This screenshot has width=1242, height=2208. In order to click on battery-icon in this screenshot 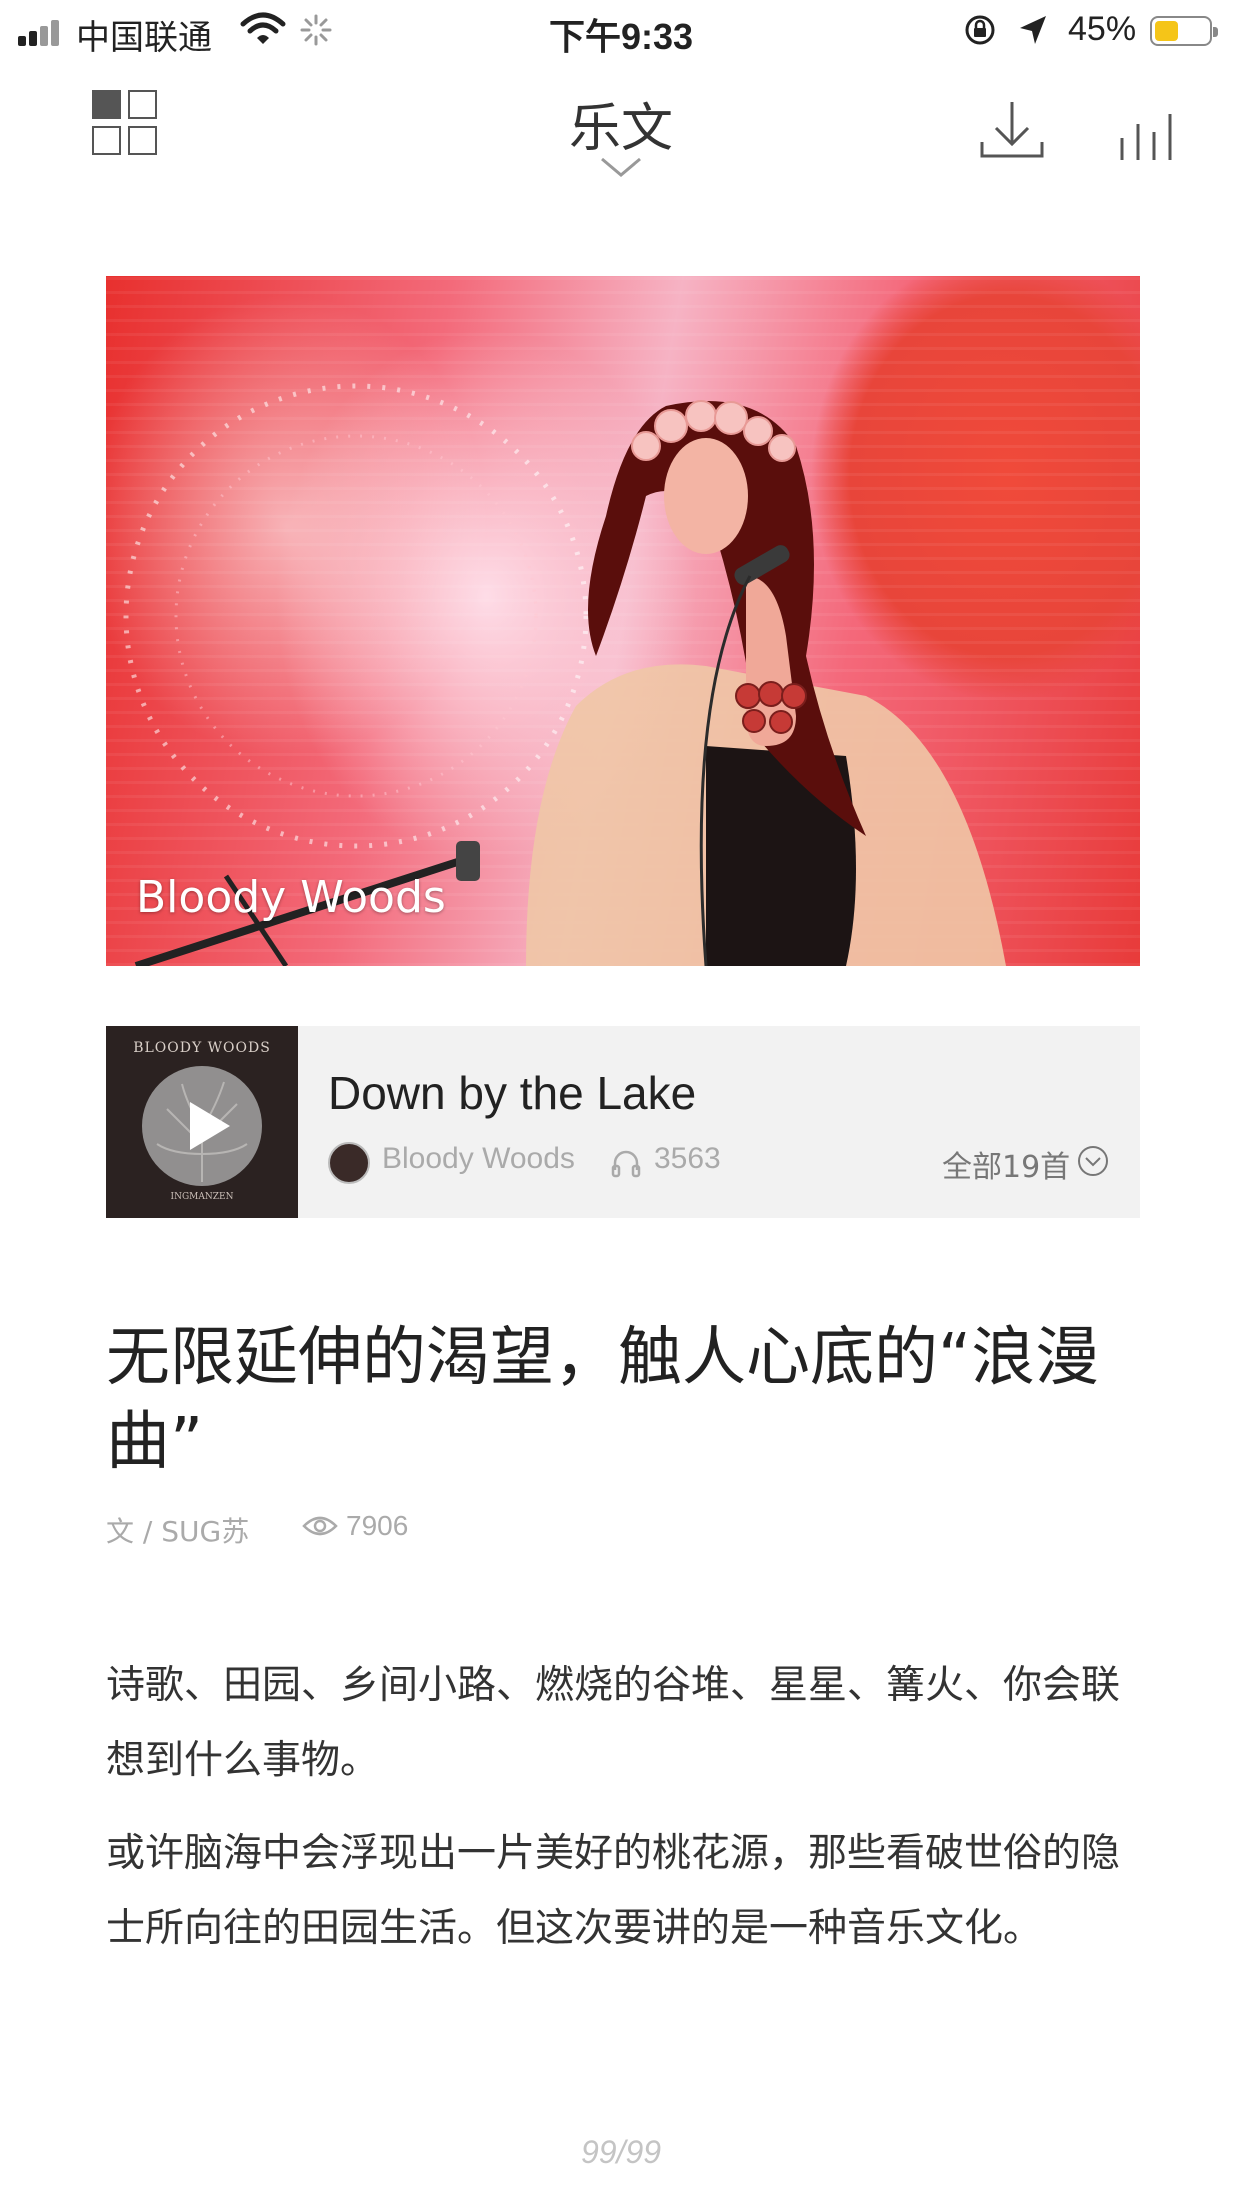, I will do `click(1184, 31)`.